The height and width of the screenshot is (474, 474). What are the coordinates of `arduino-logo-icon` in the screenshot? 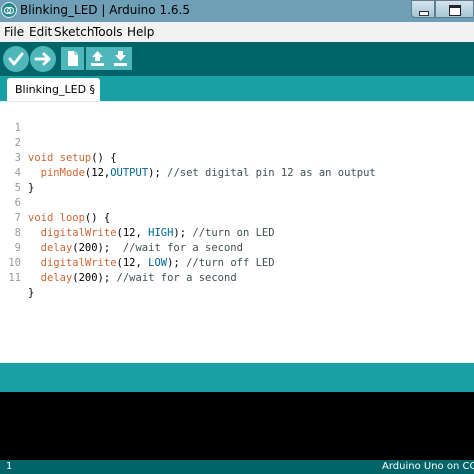 It's located at (9, 10).